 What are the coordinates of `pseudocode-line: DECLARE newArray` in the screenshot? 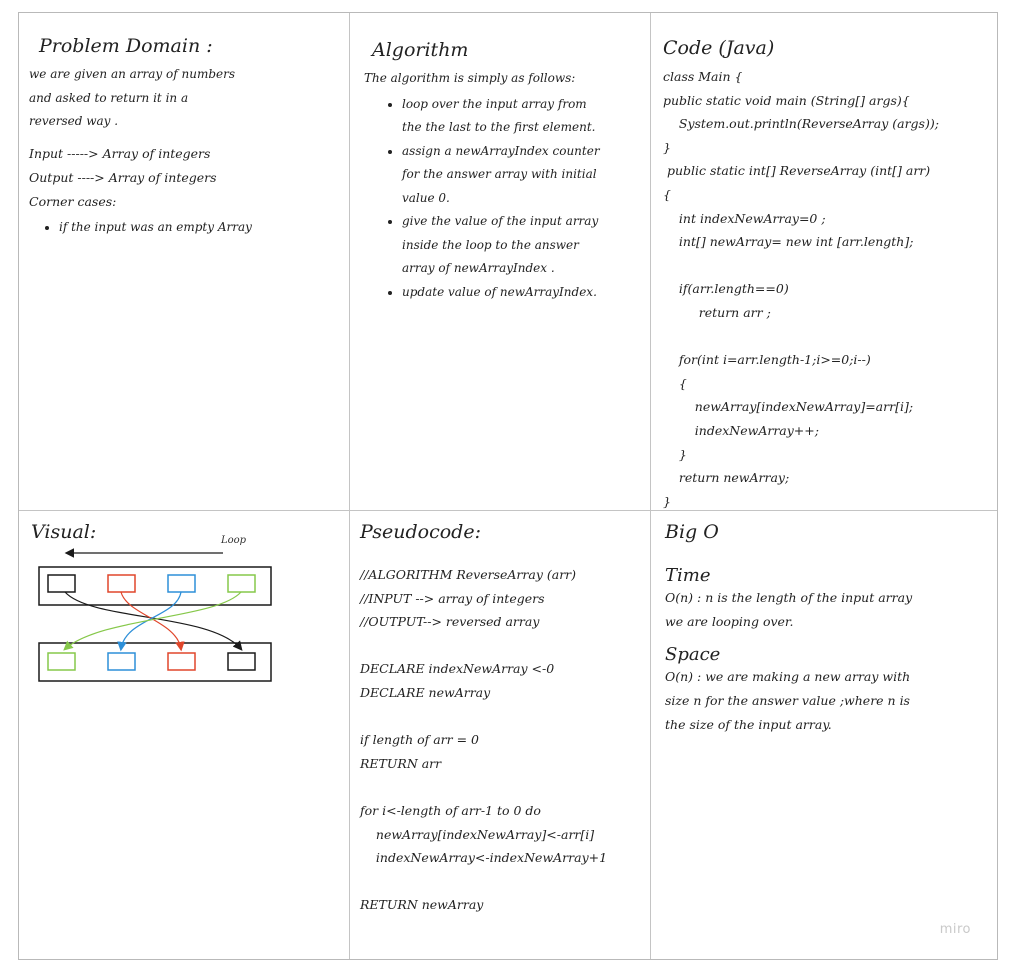 It's located at (425, 692).